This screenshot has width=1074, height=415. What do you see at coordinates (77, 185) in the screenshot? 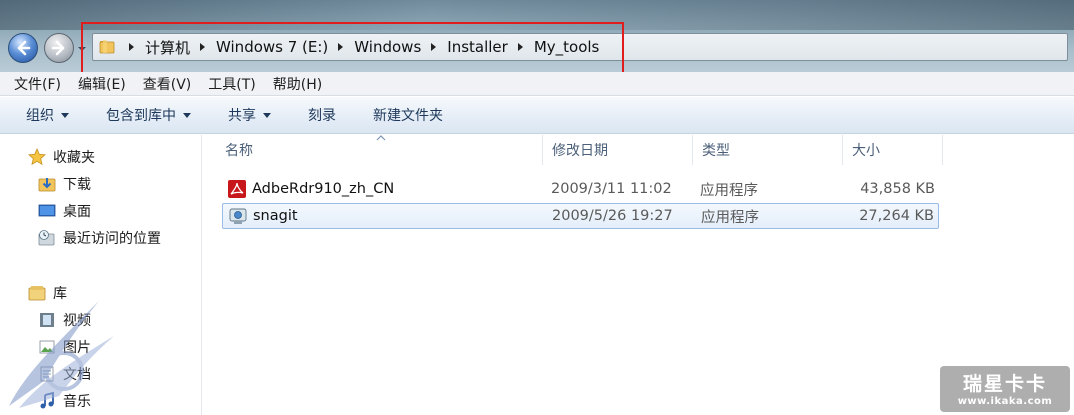
I see `nav-downloads-label: 下载` at bounding box center [77, 185].